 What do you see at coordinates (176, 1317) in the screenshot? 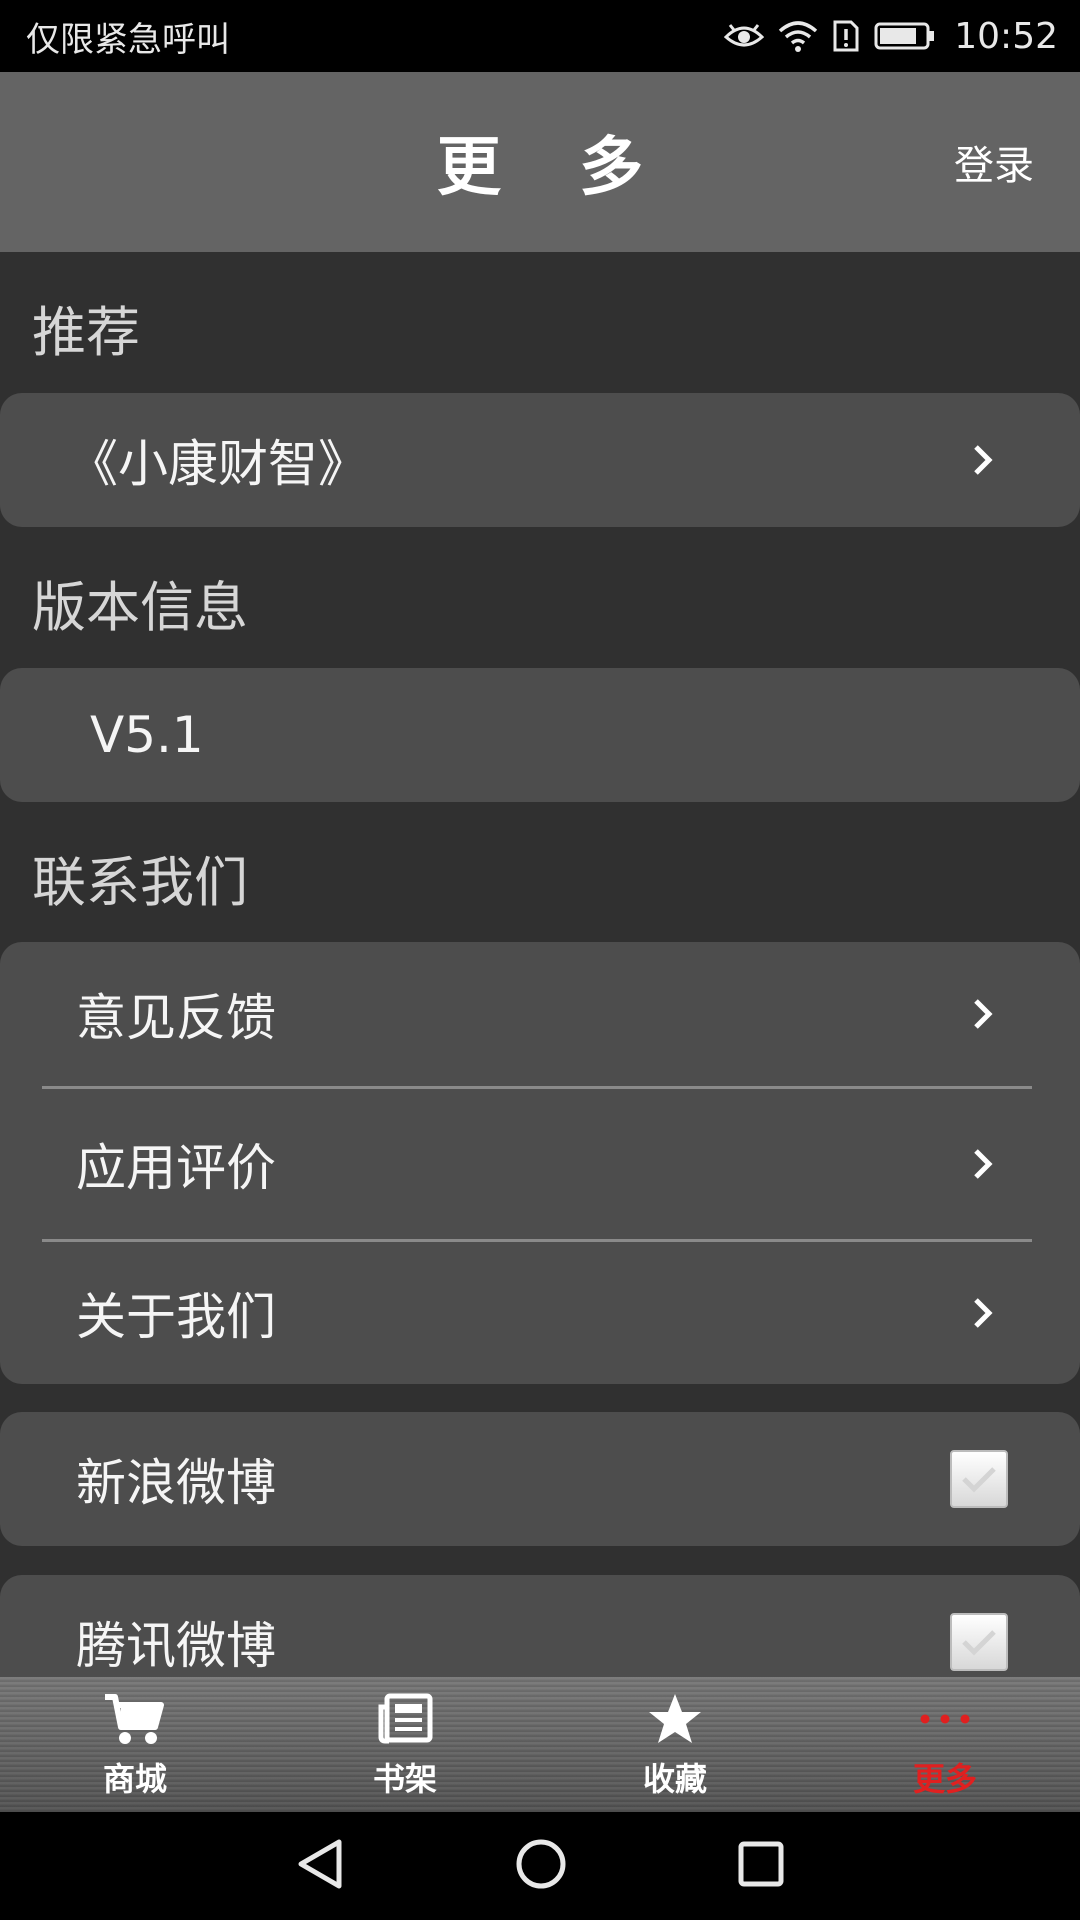
I see `list-item-label: 关于我们` at bounding box center [176, 1317].